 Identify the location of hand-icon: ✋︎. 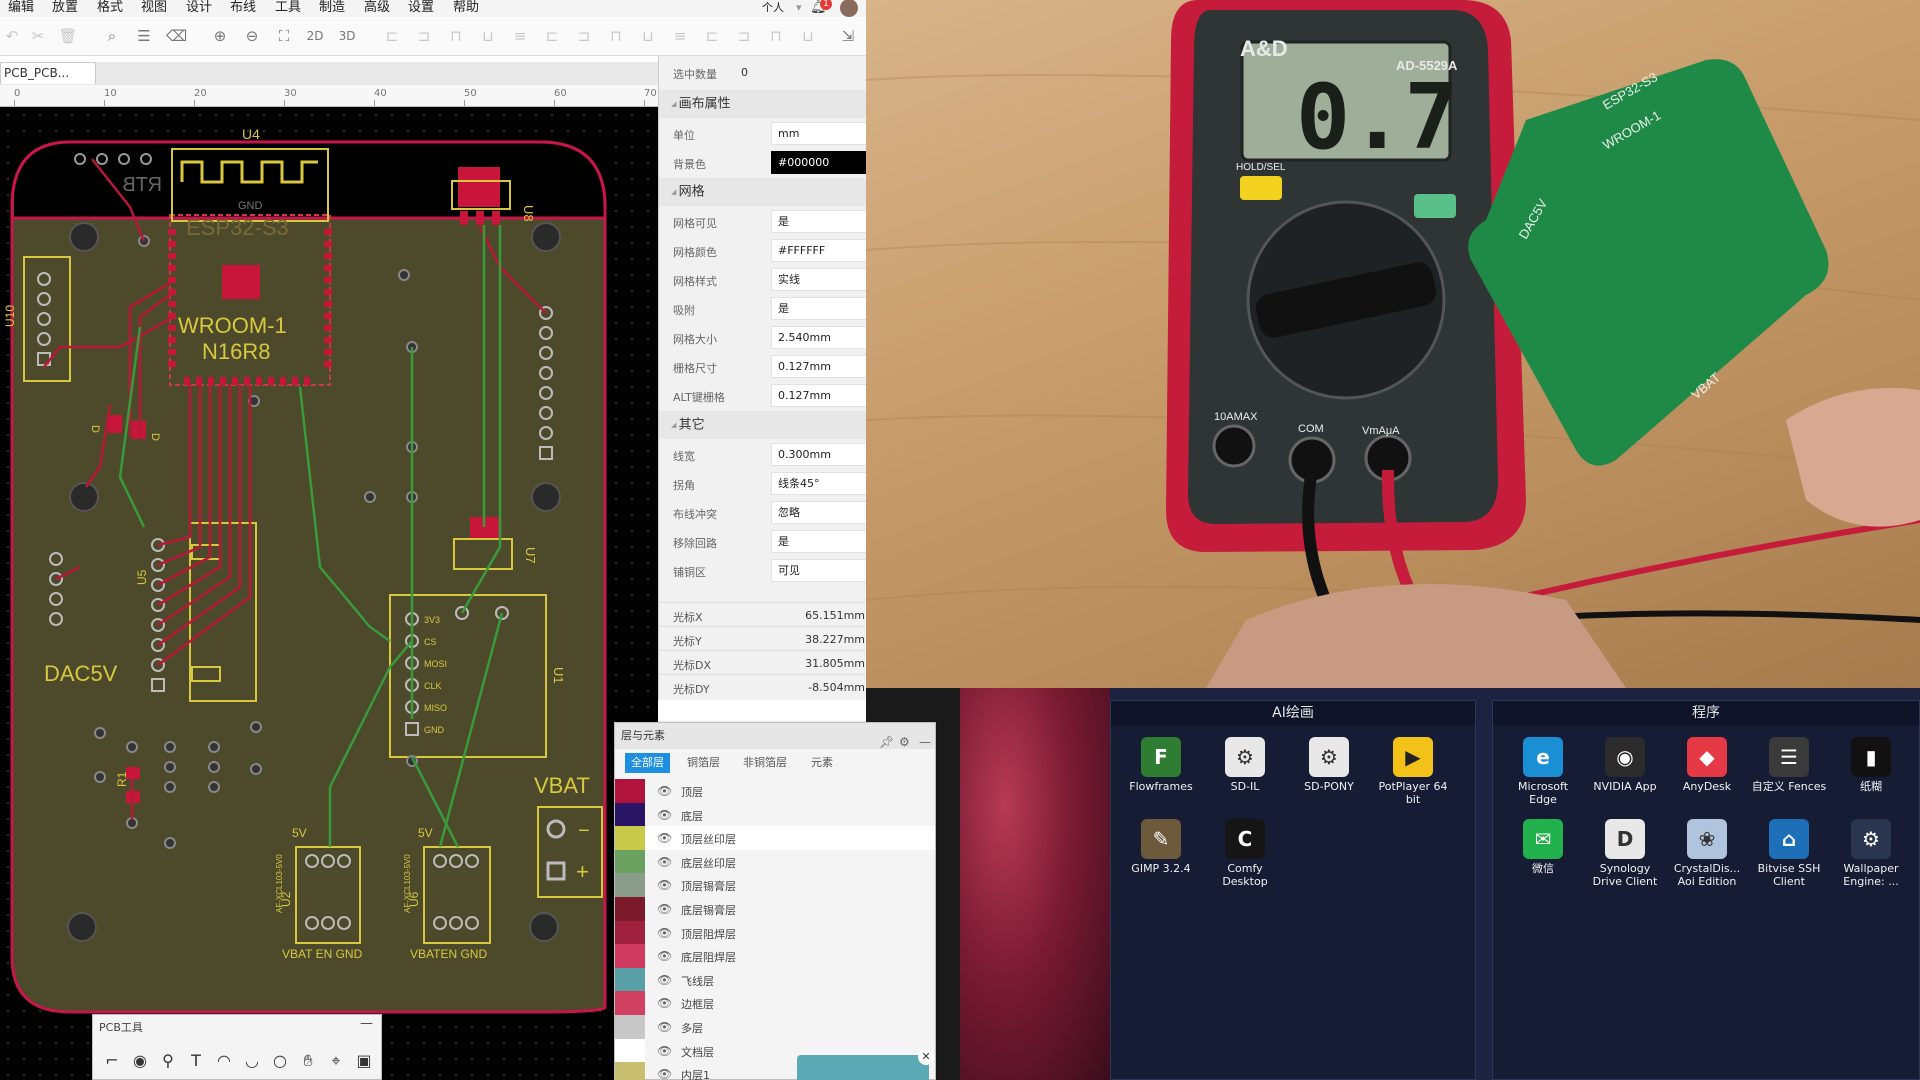
(308, 1061).